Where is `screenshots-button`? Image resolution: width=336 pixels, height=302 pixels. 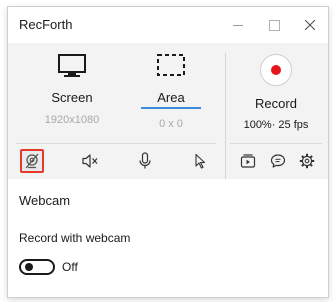 screenshots-button is located at coordinates (248, 161).